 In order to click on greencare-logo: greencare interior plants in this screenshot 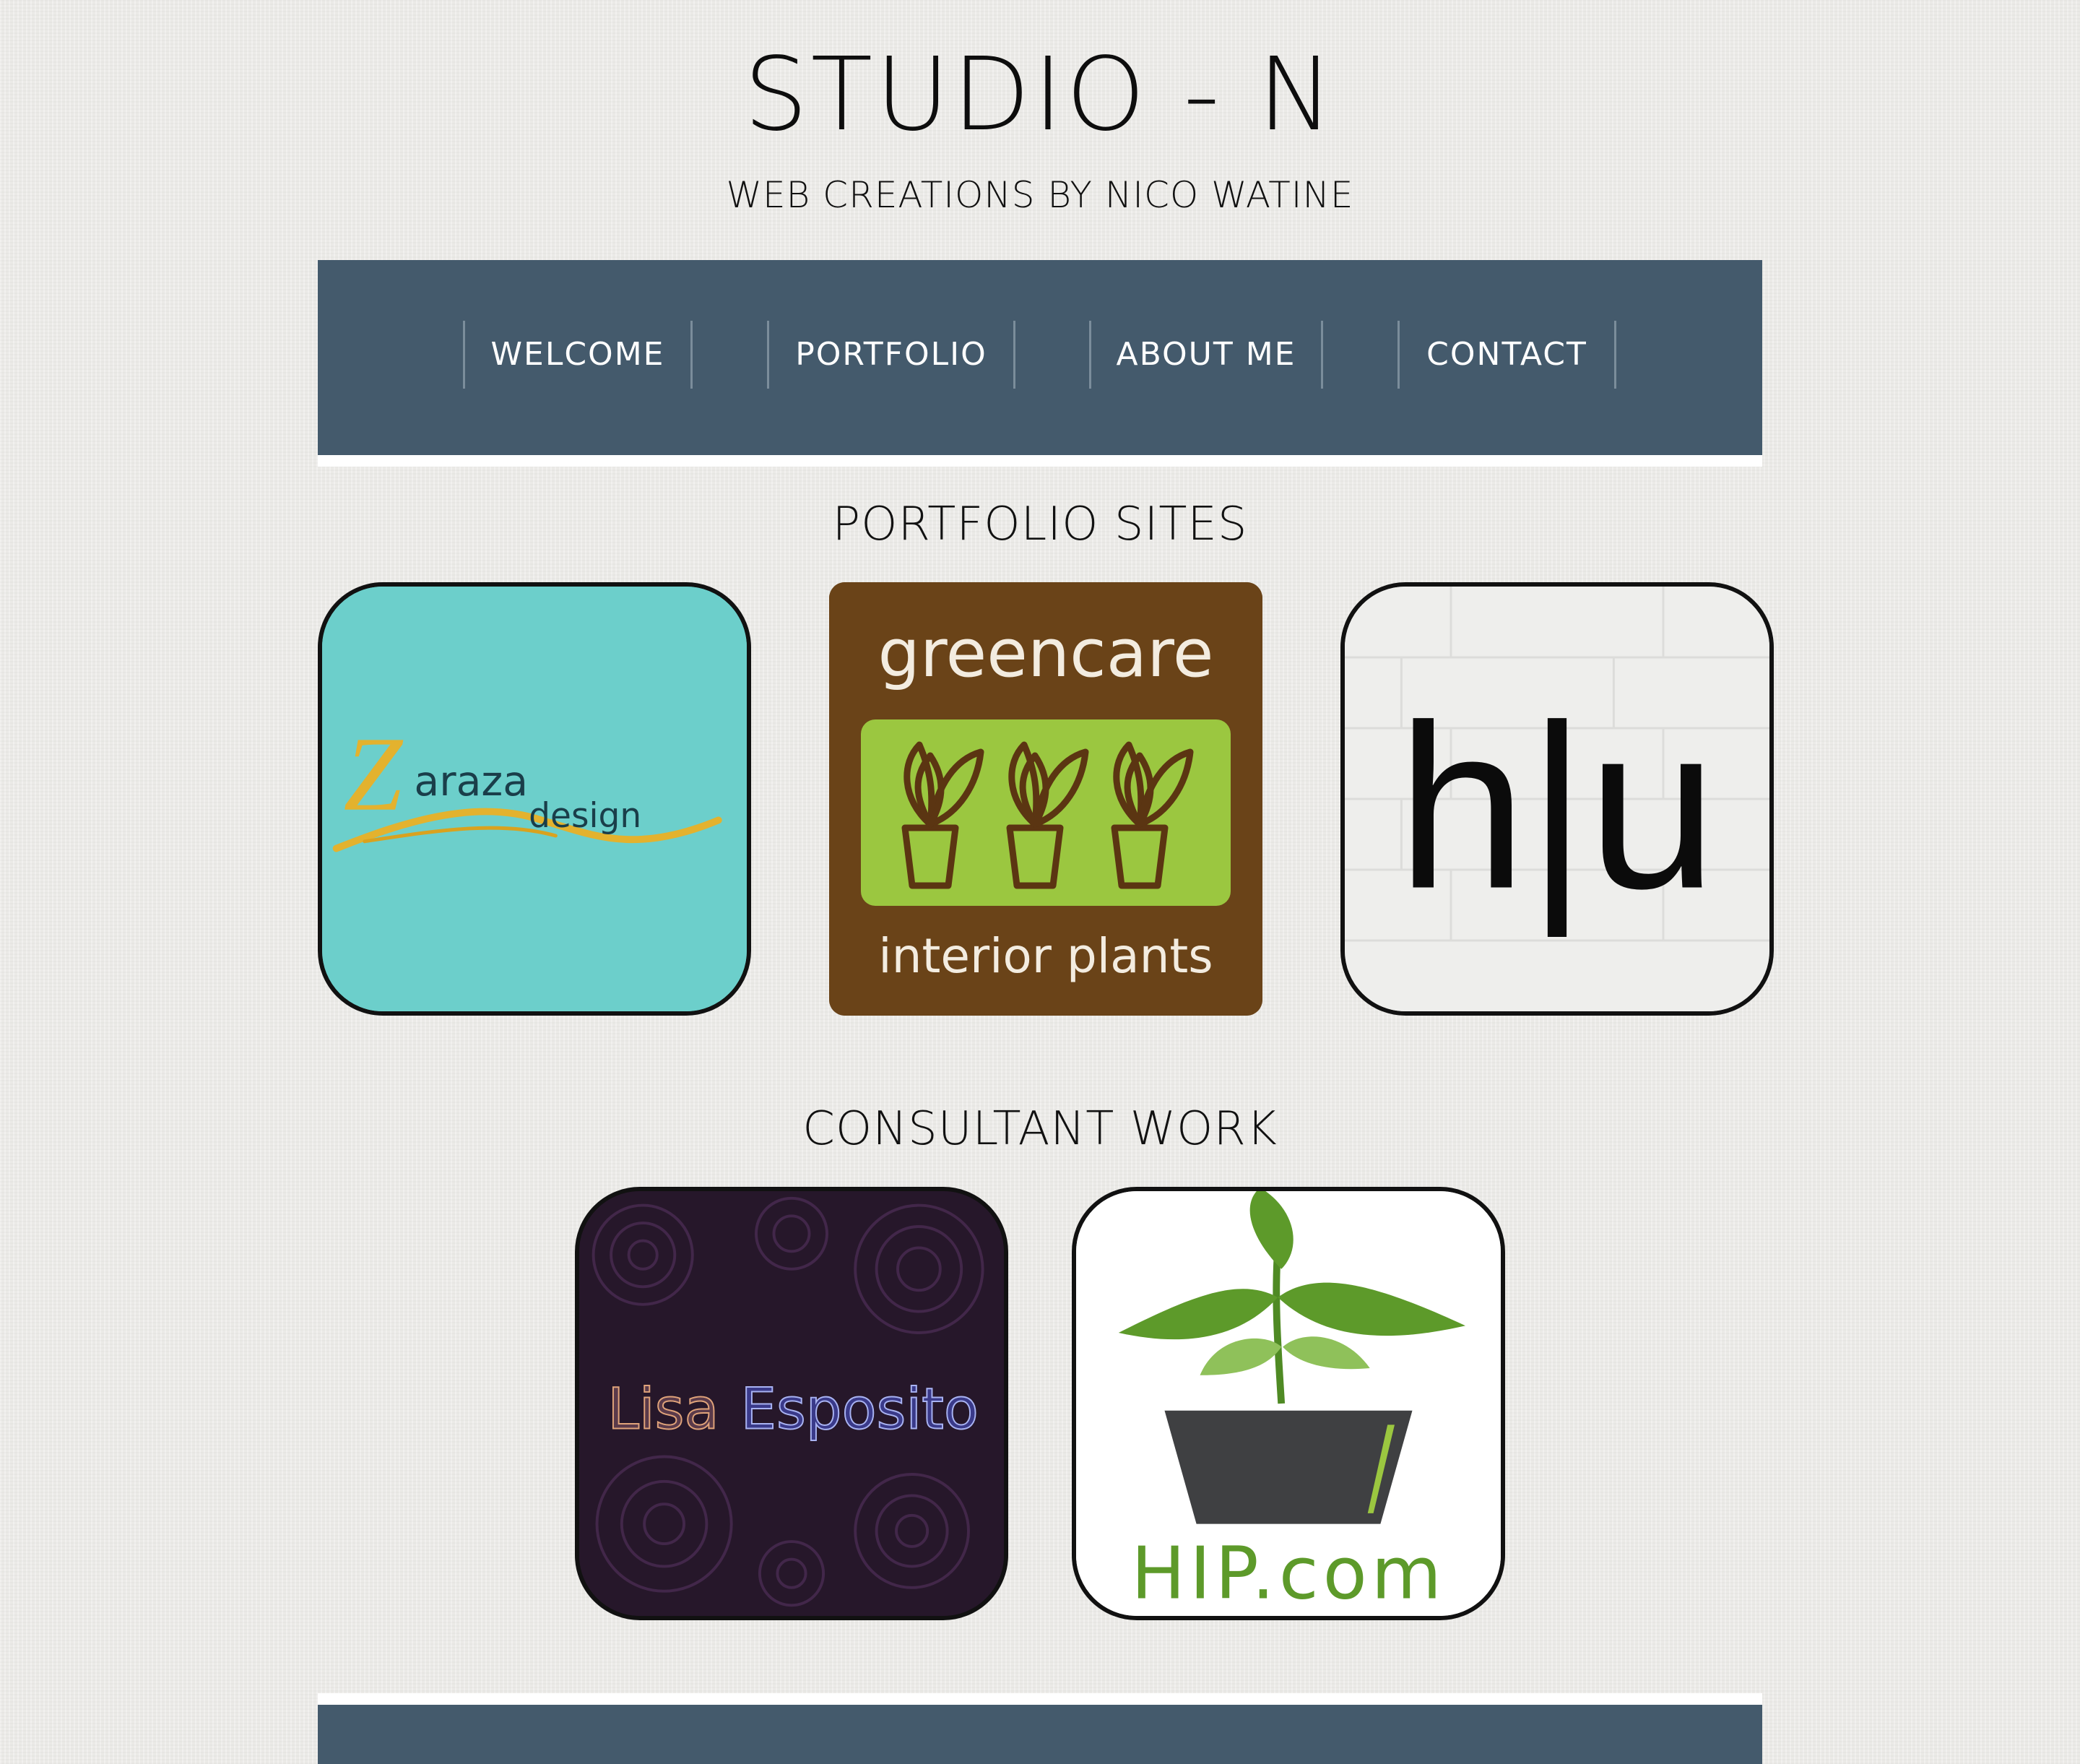, I will do `click(1045, 799)`.